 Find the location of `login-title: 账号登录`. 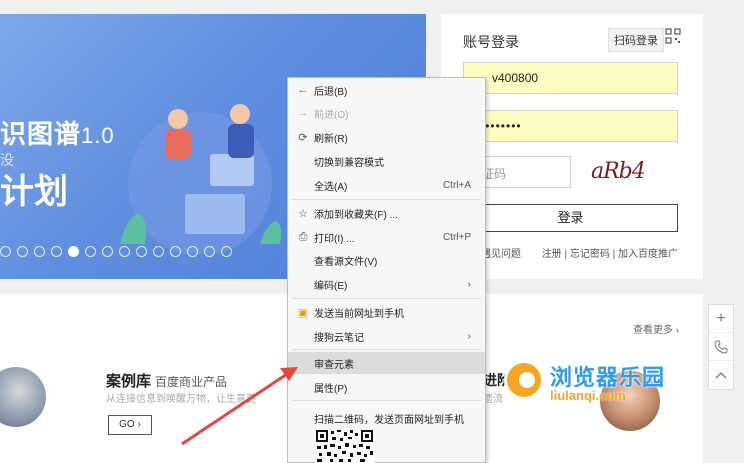

login-title: 账号登录 is located at coordinates (491, 42).